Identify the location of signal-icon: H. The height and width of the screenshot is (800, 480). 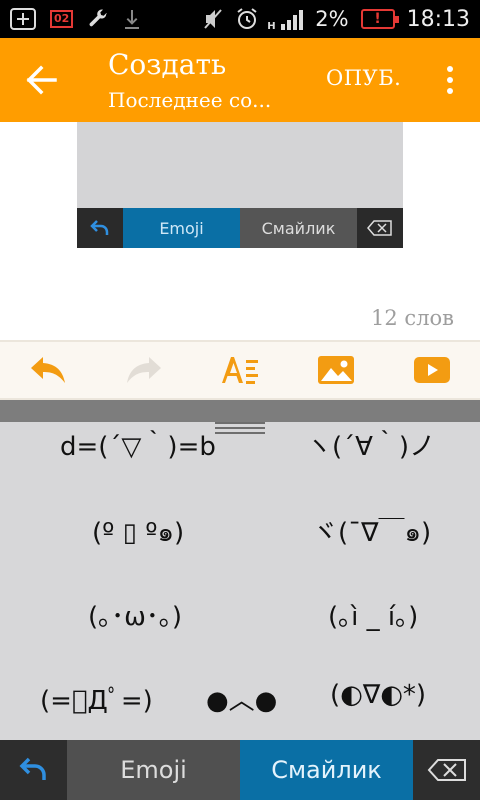
(285, 20).